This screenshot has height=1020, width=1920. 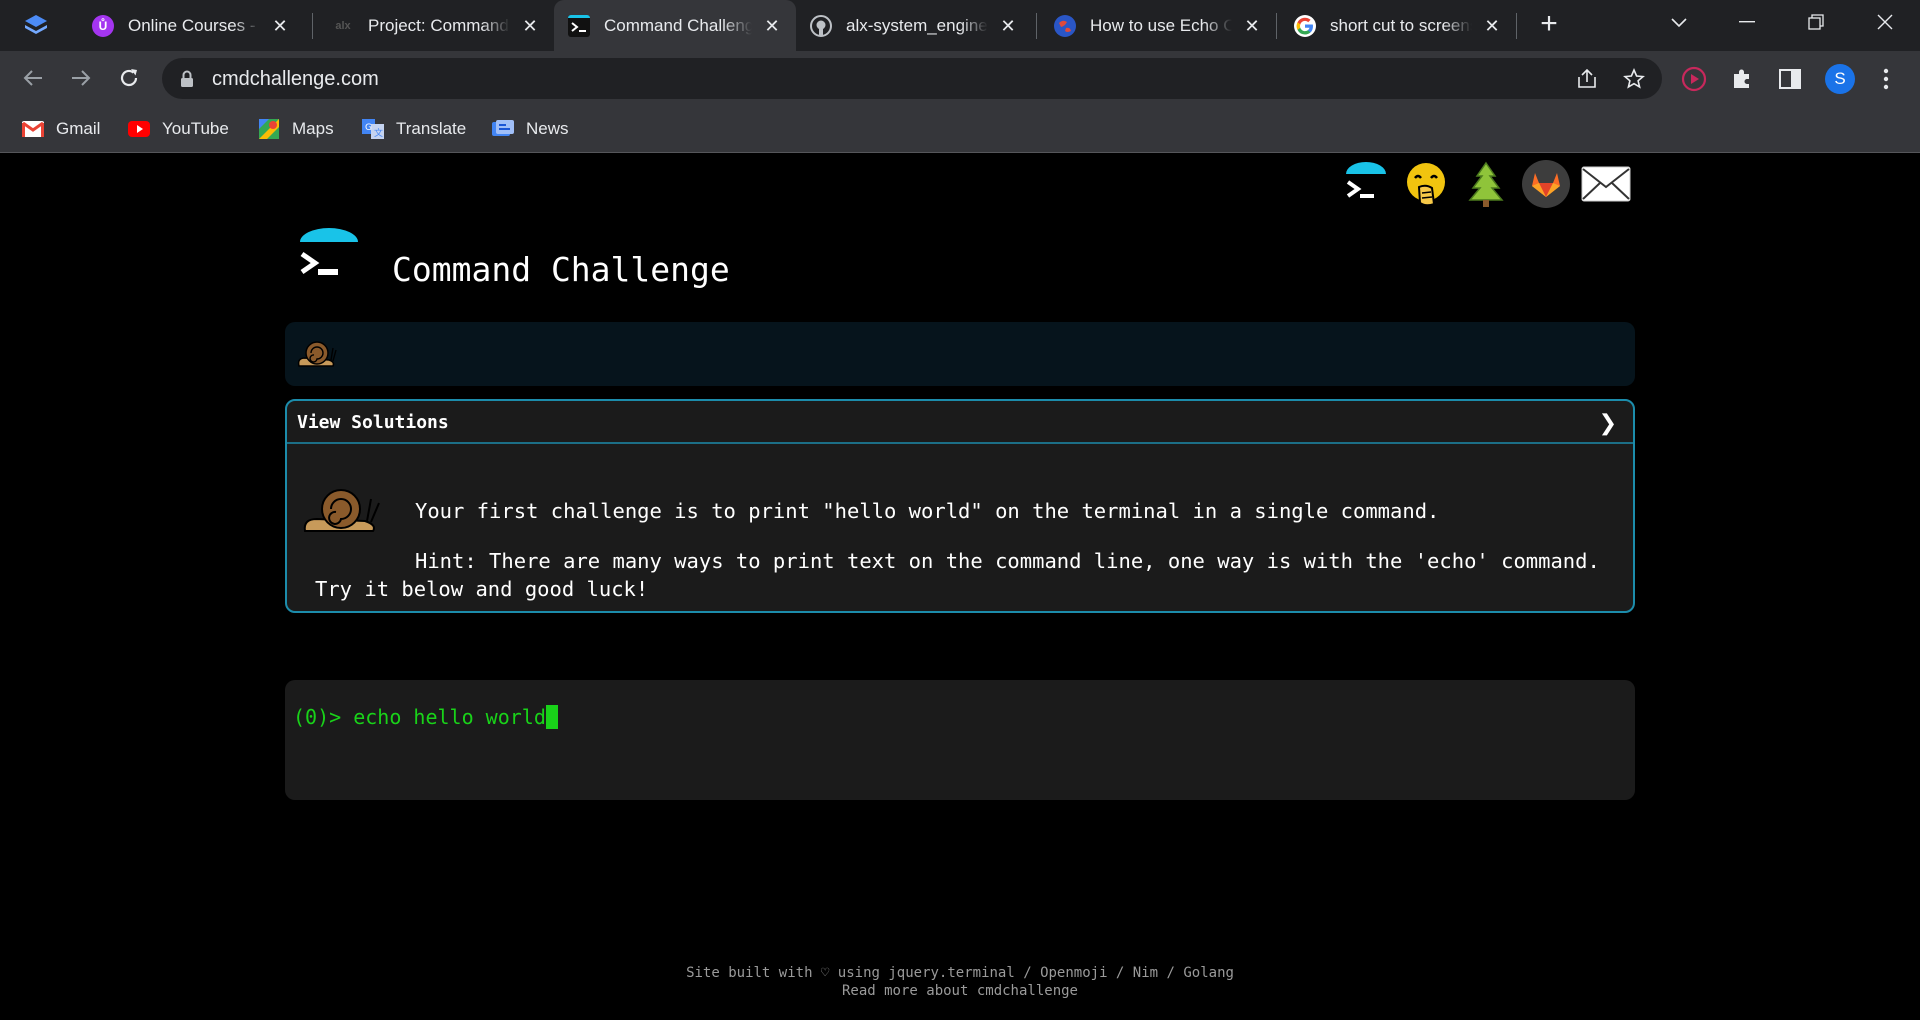 I want to click on minimize-button, so click(x=1747, y=22).